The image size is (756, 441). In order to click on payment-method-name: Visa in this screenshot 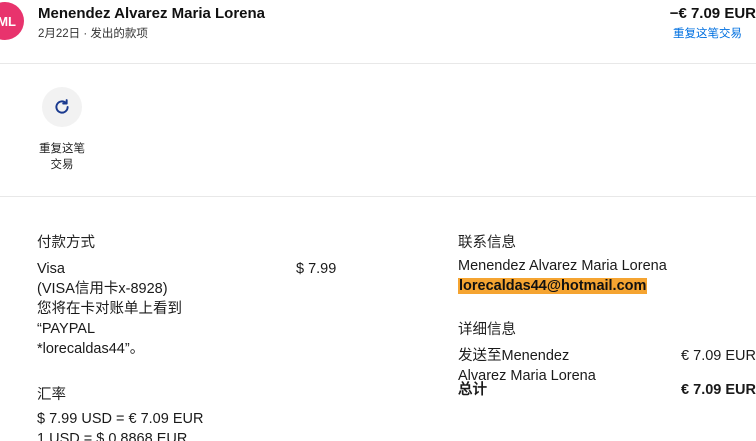, I will do `click(51, 269)`.